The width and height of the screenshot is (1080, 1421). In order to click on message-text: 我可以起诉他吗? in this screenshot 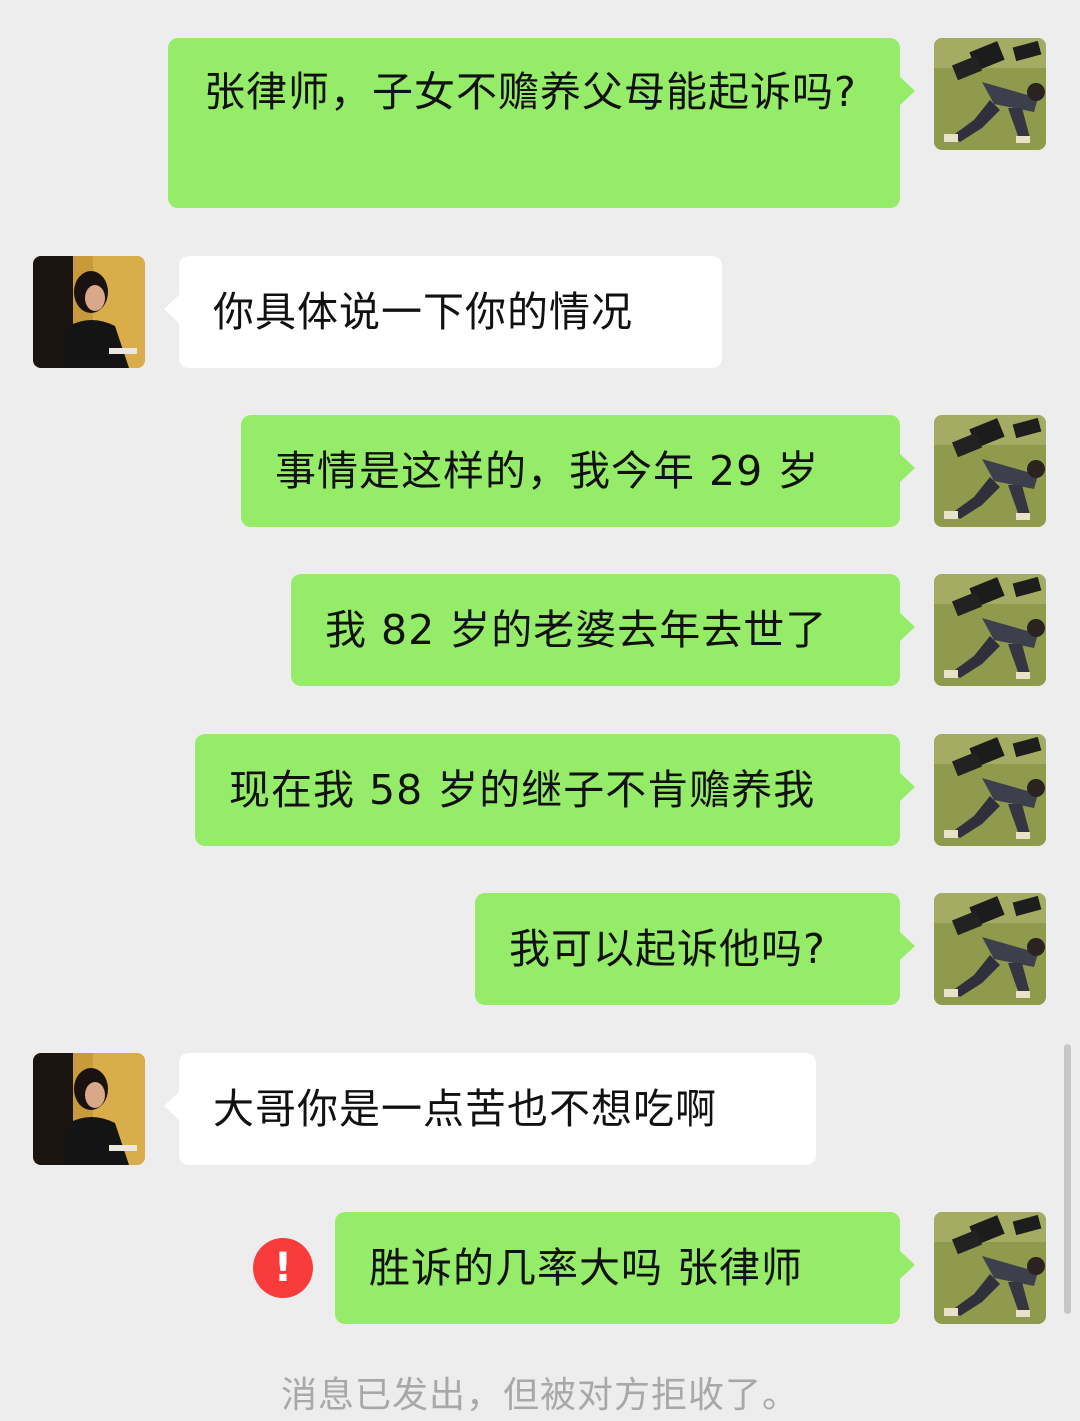, I will do `click(667, 949)`.